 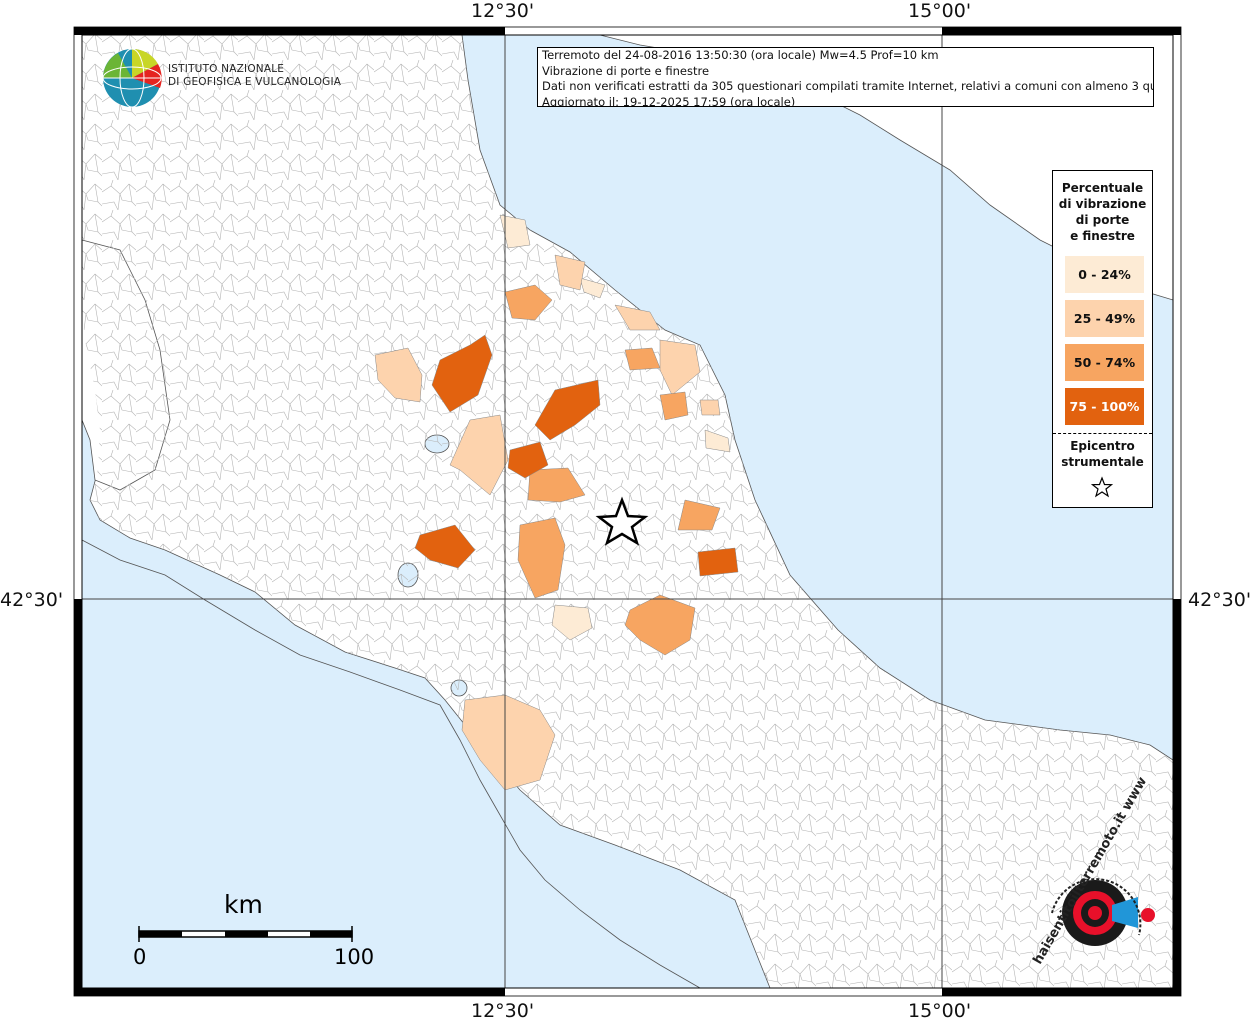 I want to click on legend-swatch-0-24: 0 - 24%, so click(x=1104, y=274).